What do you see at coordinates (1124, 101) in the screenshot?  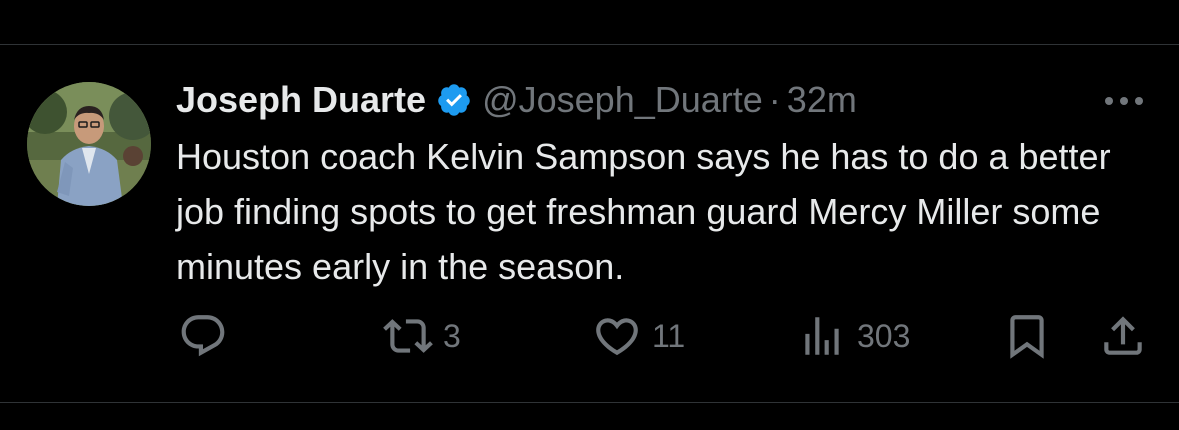 I see `more-options-icon` at bounding box center [1124, 101].